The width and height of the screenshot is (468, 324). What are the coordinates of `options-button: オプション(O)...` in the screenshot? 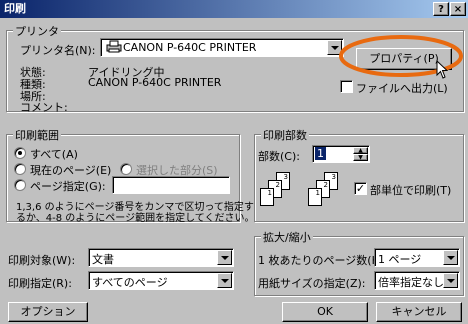 It's located at (48, 313).